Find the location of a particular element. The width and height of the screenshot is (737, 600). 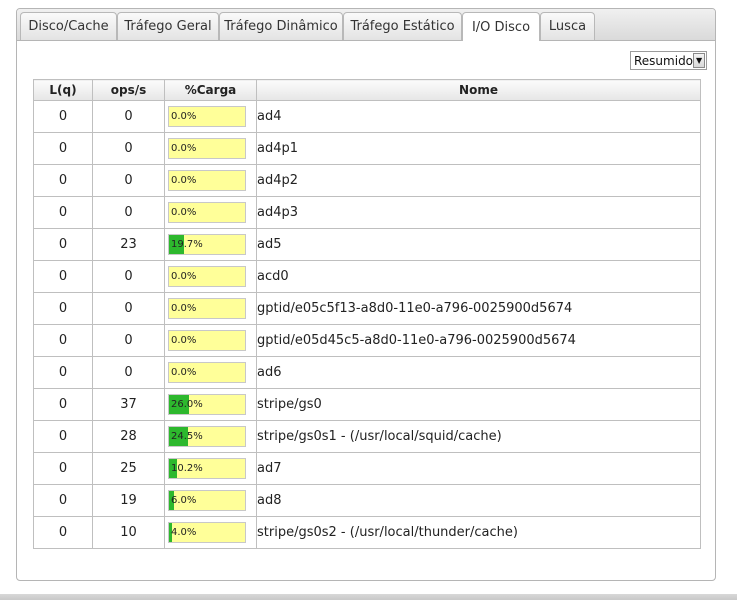

table-row: 0 0 0.0% ad4p2 is located at coordinates (367, 180).